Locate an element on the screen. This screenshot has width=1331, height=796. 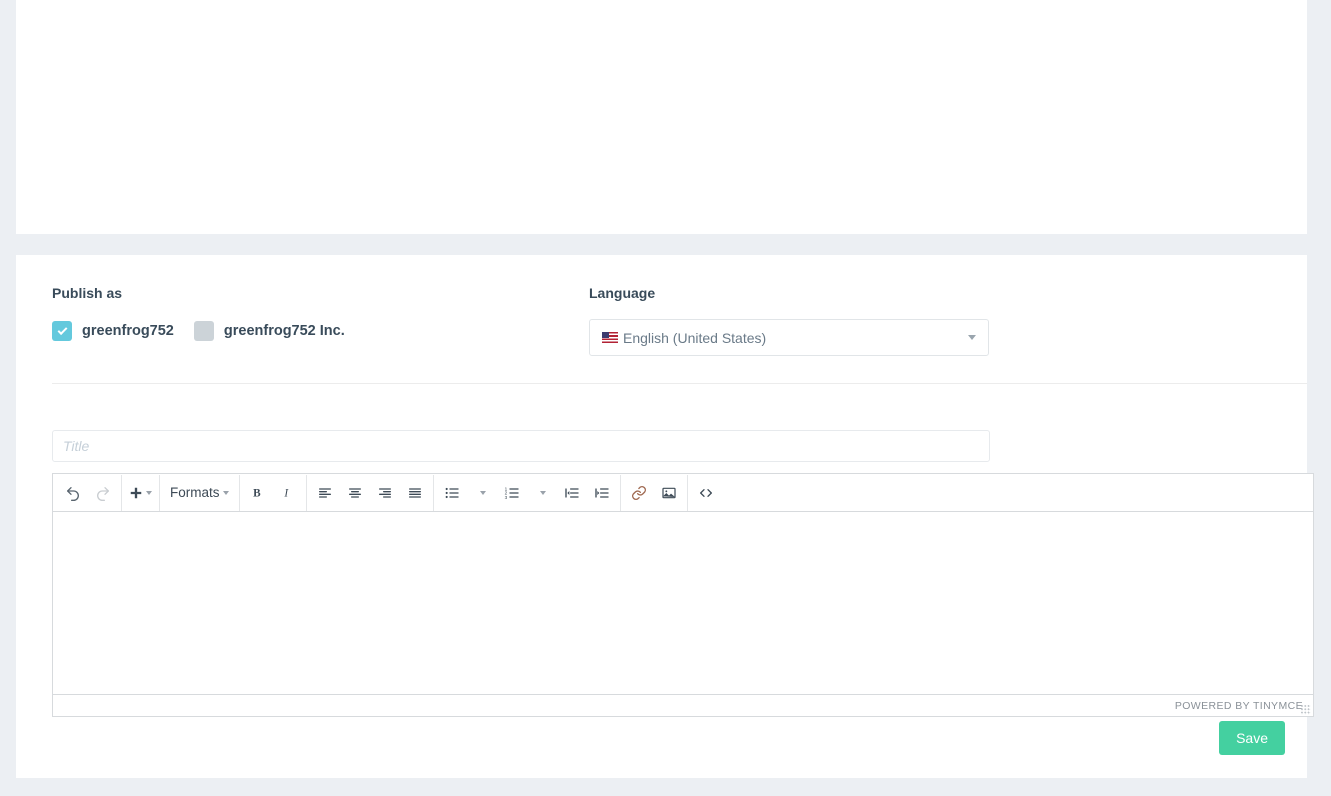
publish-as-checkbox-personal is located at coordinates (62, 331).